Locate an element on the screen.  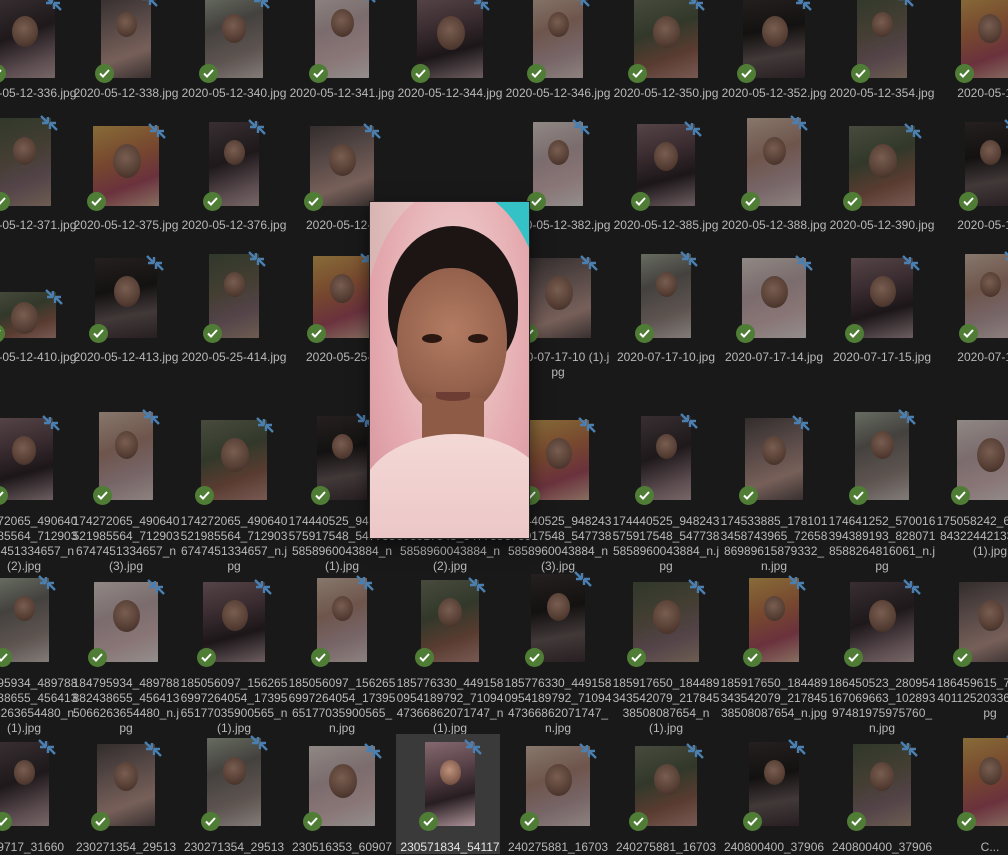
file-name-label: 230271354_29513 is located at coordinates (234, 847).